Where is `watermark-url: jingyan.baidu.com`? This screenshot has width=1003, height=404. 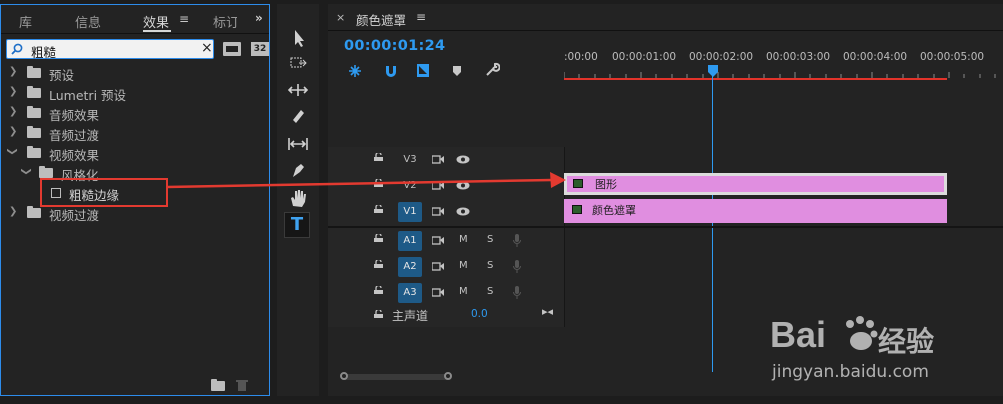 watermark-url: jingyan.baidu.com is located at coordinates (850, 372).